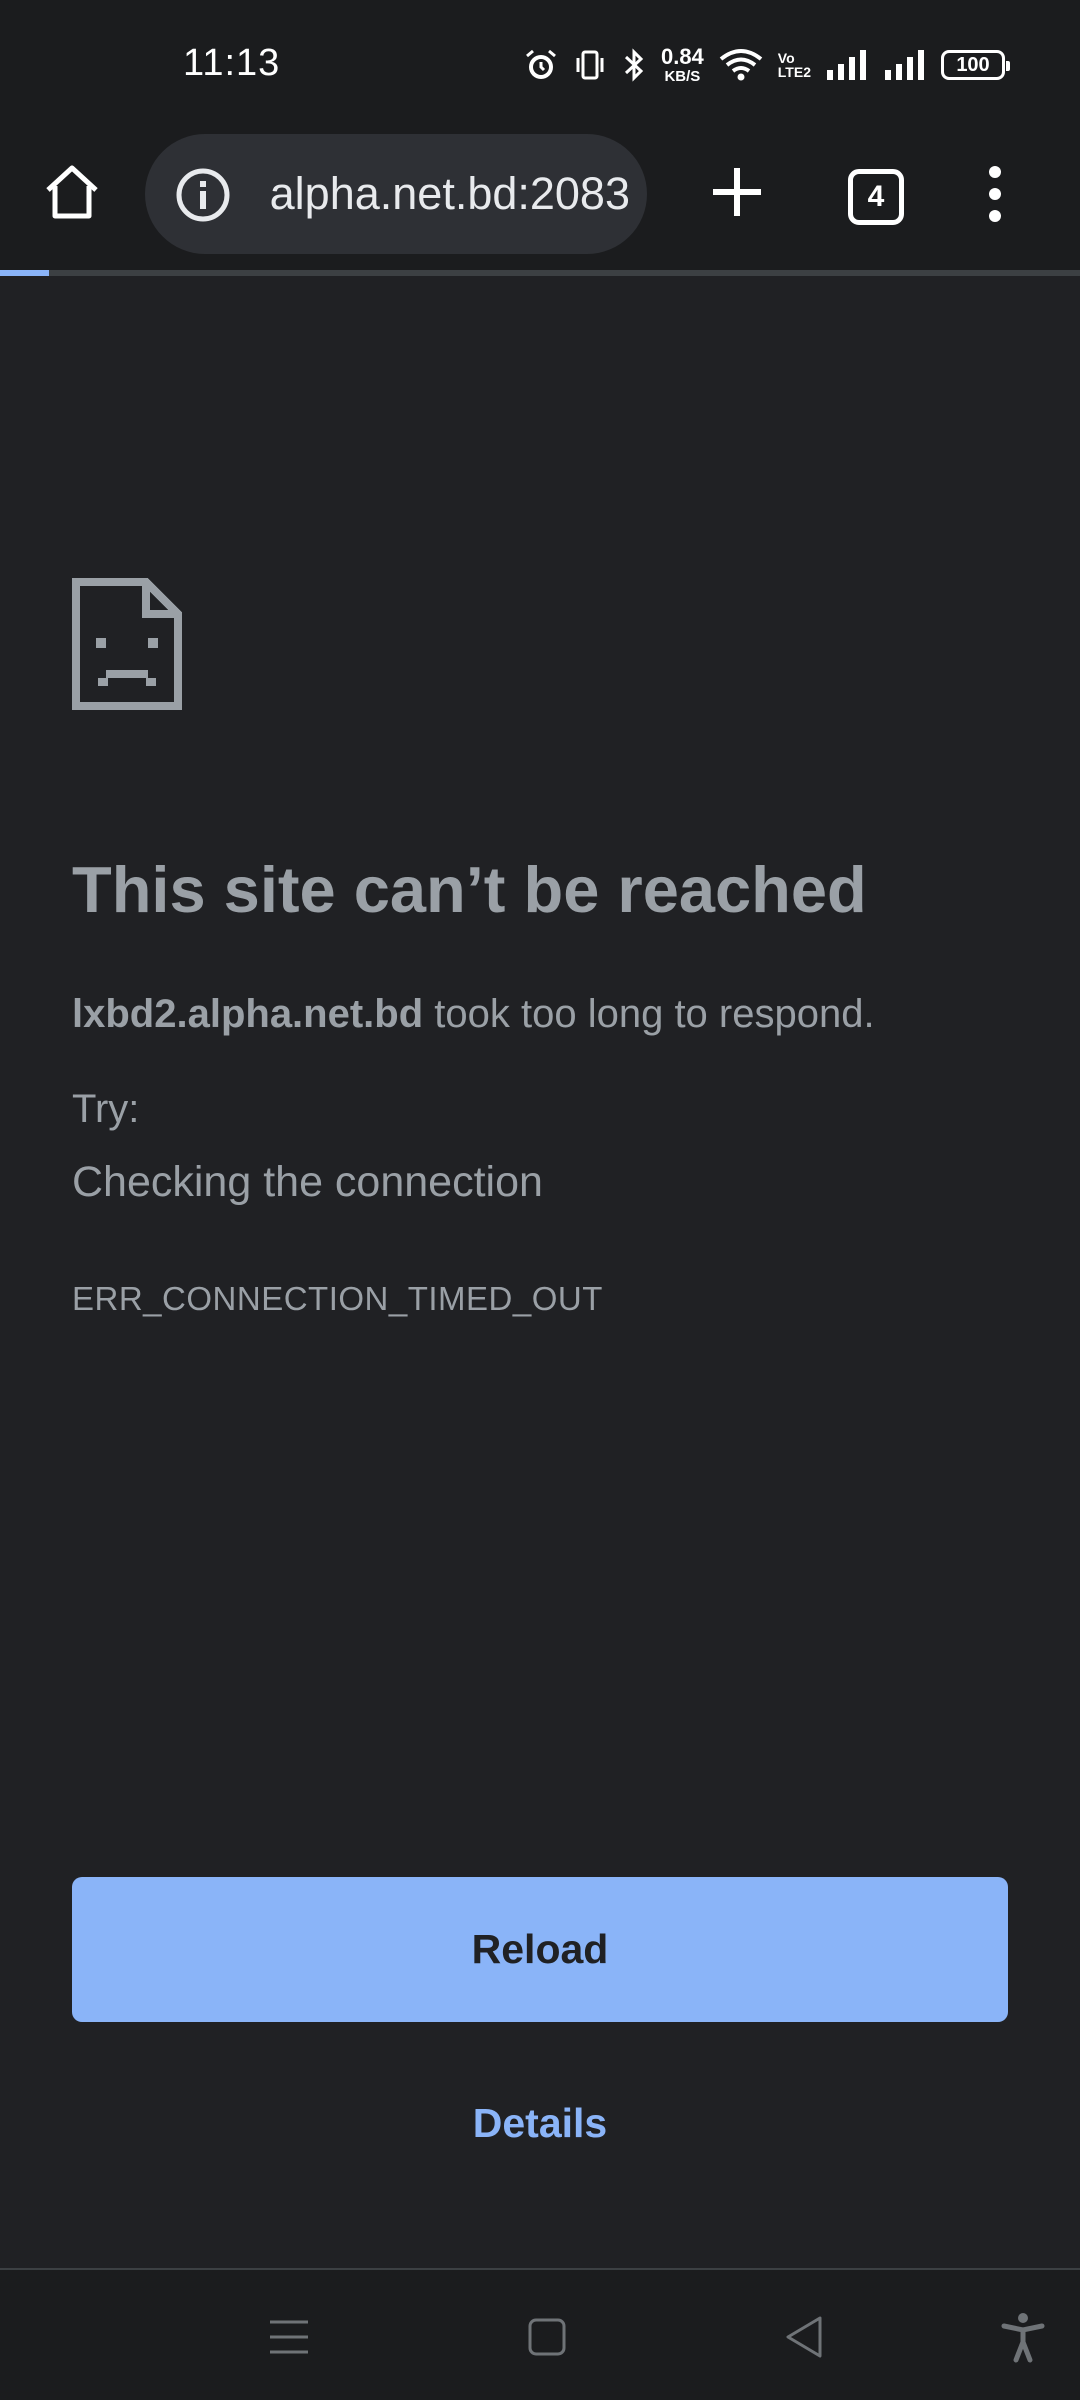 The image size is (1080, 2400). I want to click on info-icon, so click(203, 195).